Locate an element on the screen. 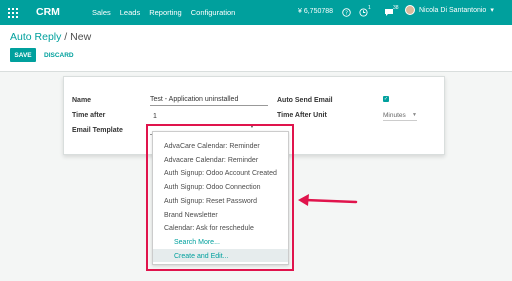 The height and width of the screenshot is (281, 512). app-brand: CRM is located at coordinates (48, 12).